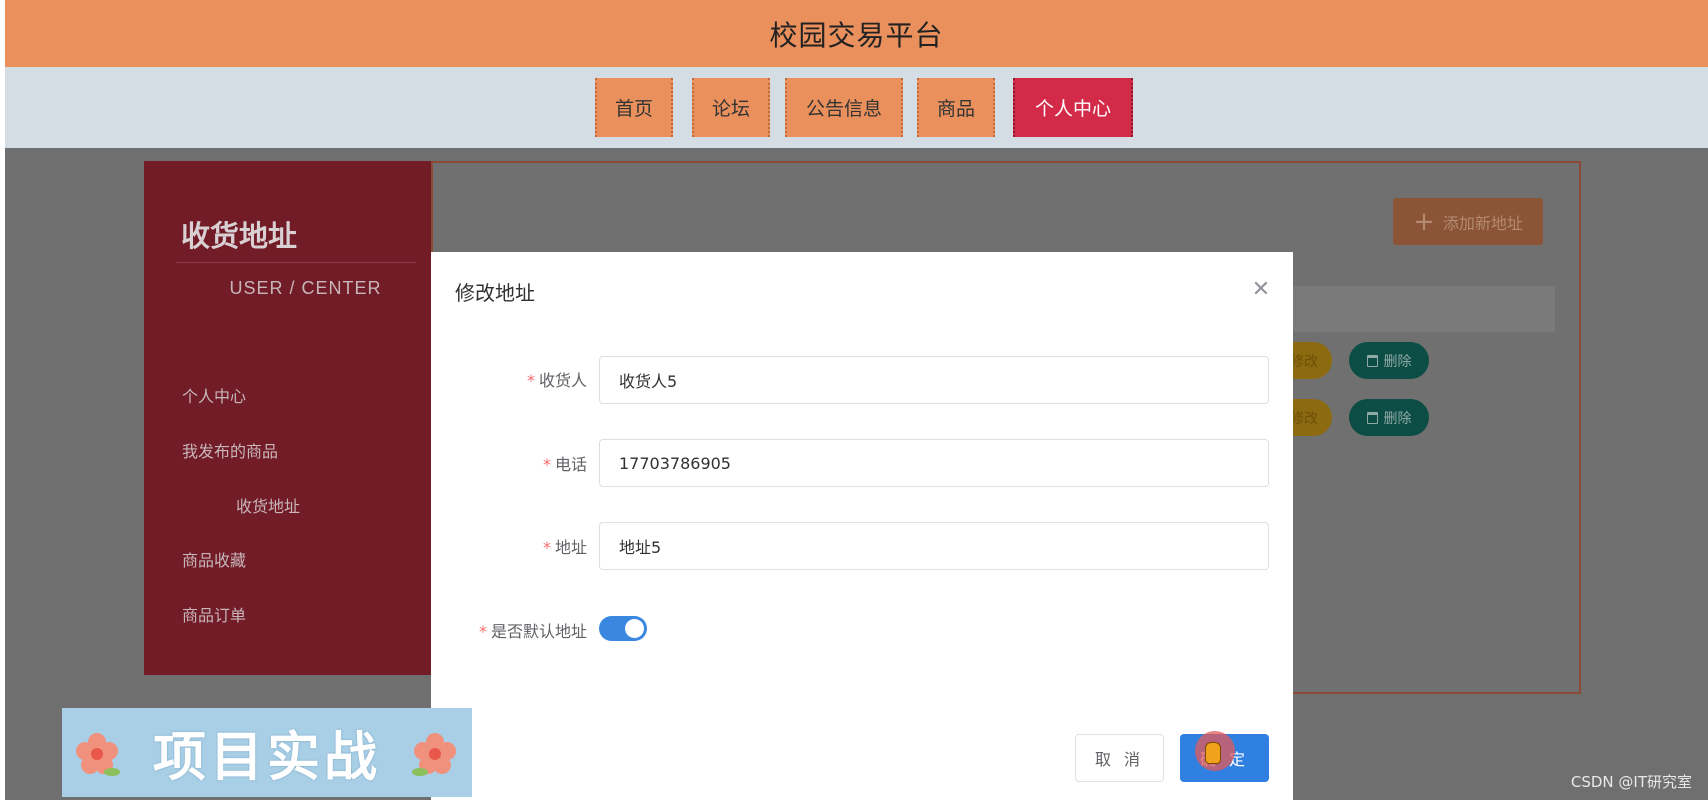 The width and height of the screenshot is (1708, 800). What do you see at coordinates (634, 107) in the screenshot?
I see `nav-item-home: 首页` at bounding box center [634, 107].